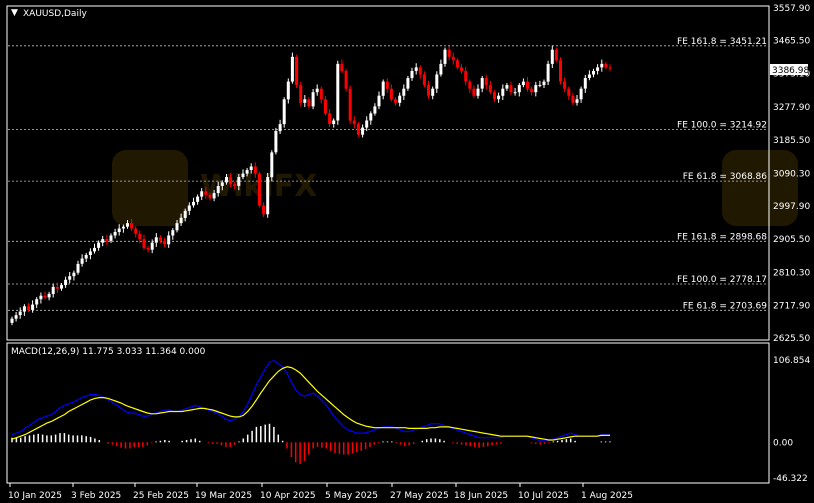  What do you see at coordinates (791, 175) in the screenshot?
I see `price-tick-label: 3090.30` at bounding box center [791, 175].